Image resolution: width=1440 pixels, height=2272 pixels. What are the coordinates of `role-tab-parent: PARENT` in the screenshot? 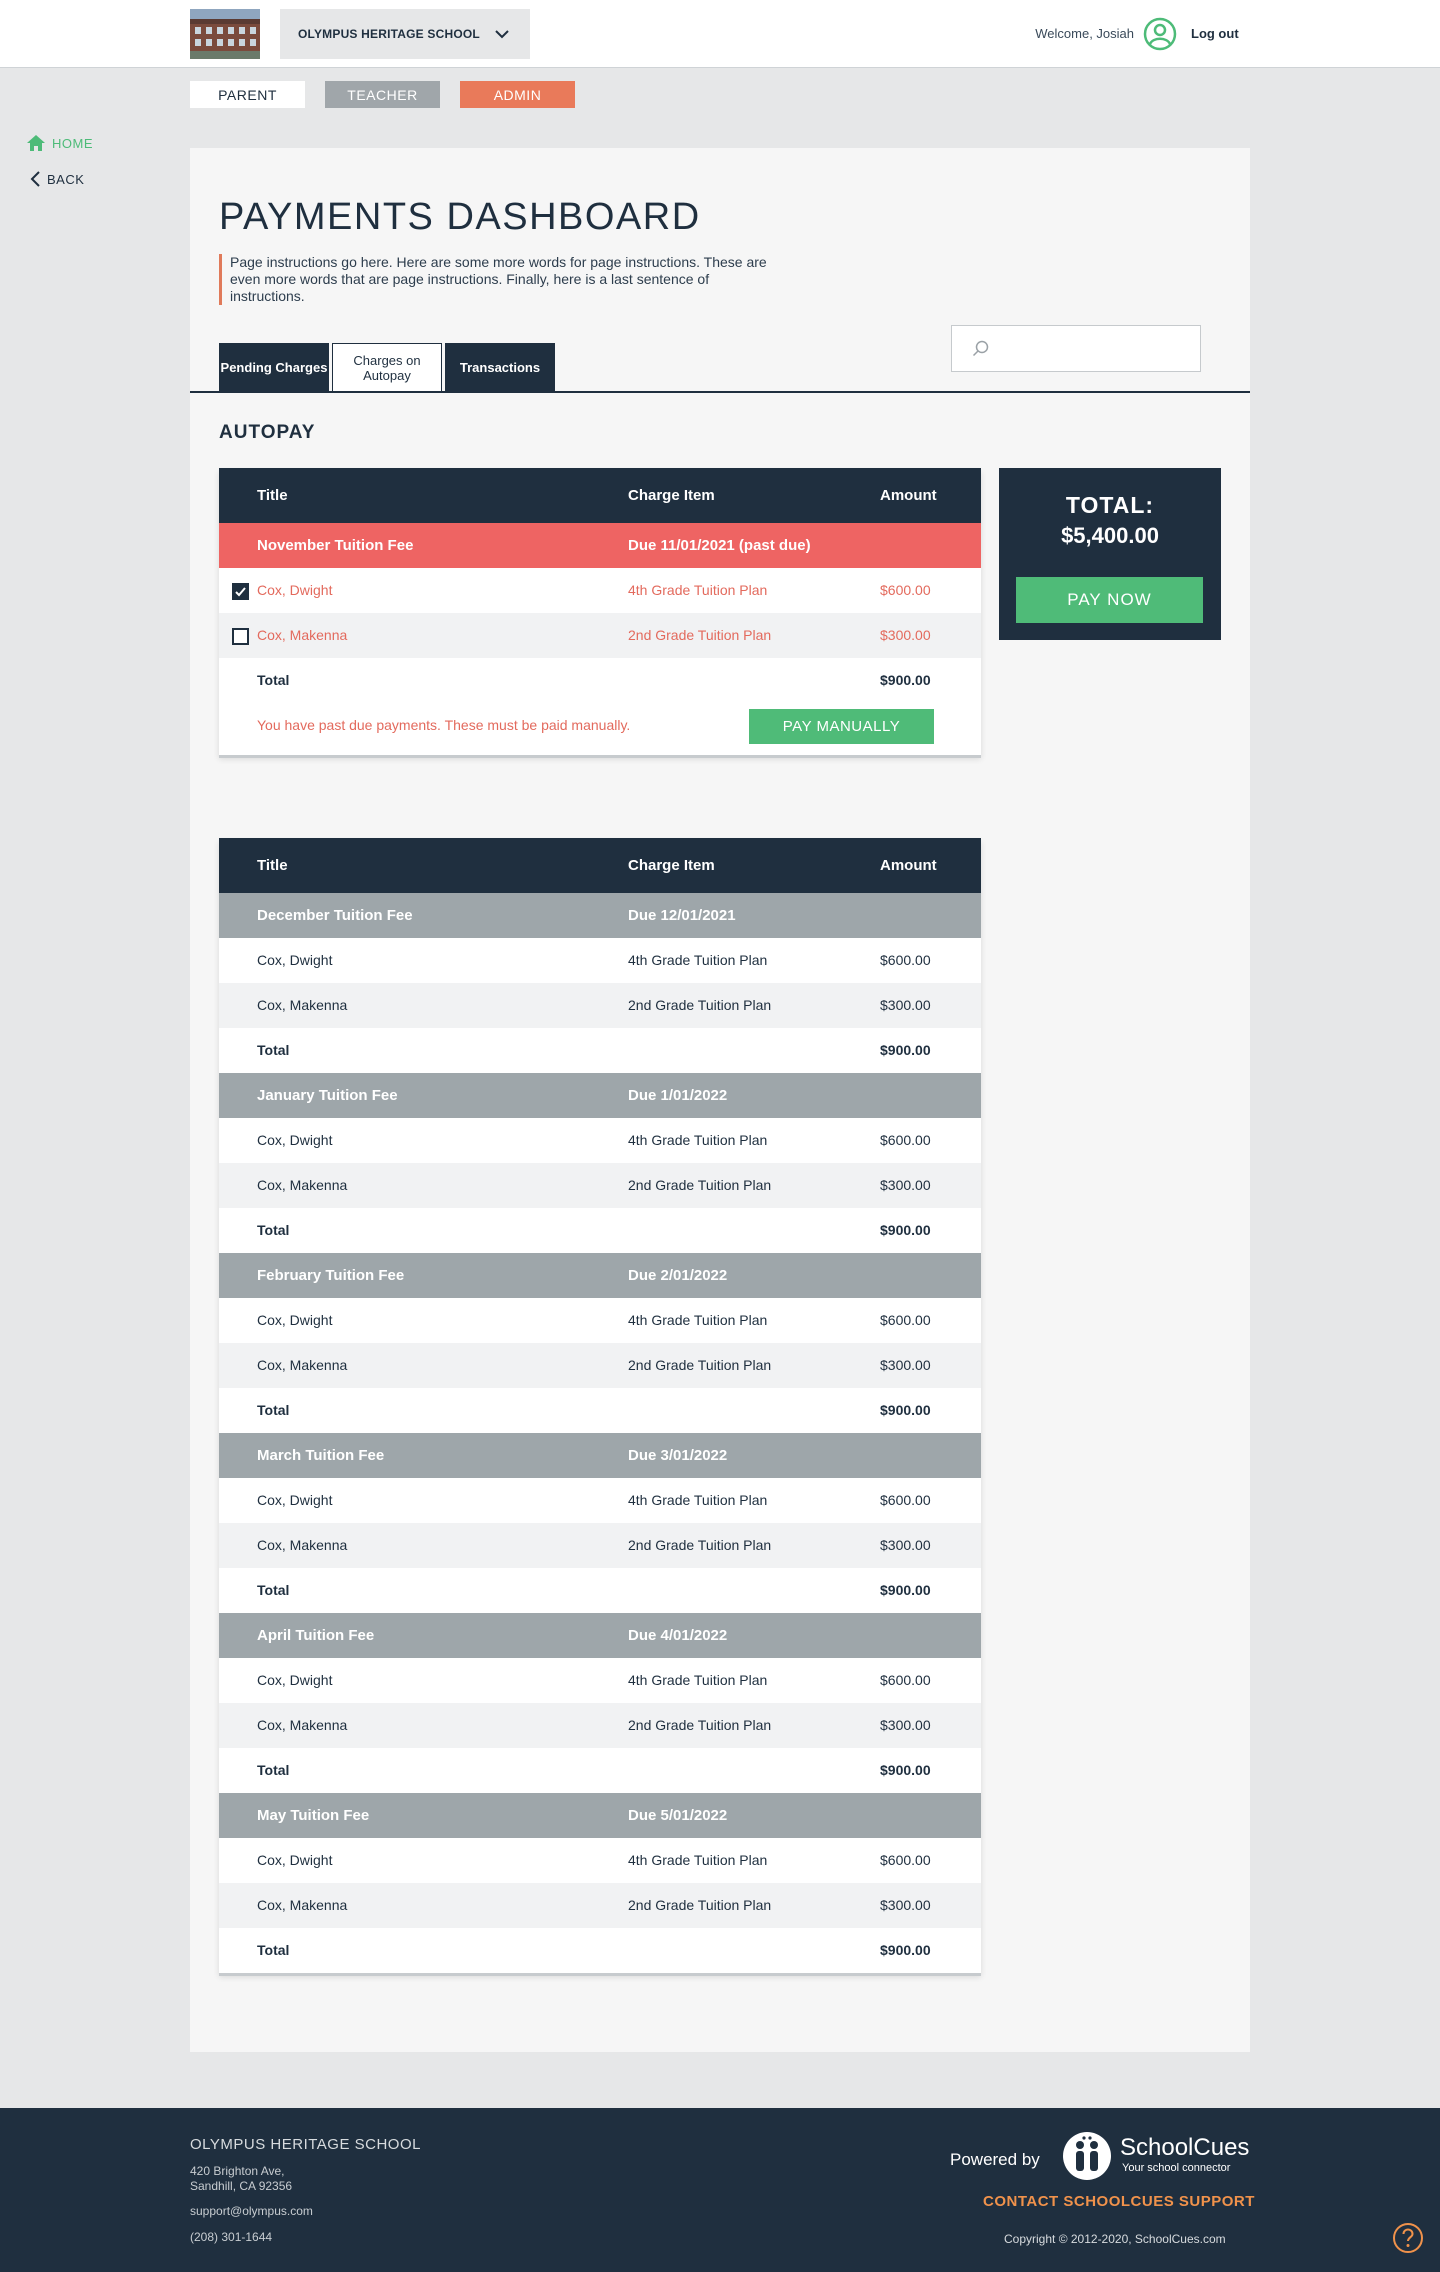 It's located at (247, 94).